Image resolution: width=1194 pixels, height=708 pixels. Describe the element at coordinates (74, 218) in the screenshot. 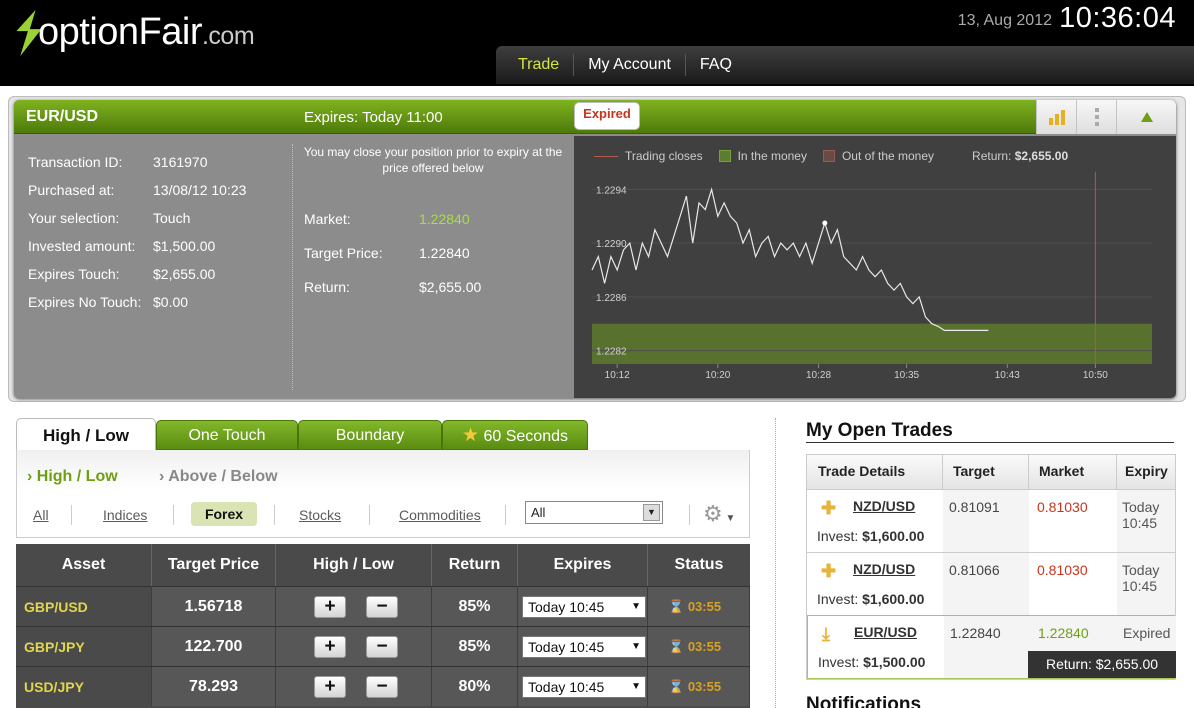

I see `detail-label: Your selection:` at that location.